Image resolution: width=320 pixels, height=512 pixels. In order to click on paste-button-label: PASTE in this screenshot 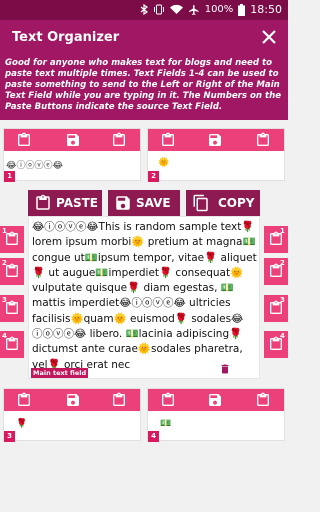, I will do `click(77, 203)`.